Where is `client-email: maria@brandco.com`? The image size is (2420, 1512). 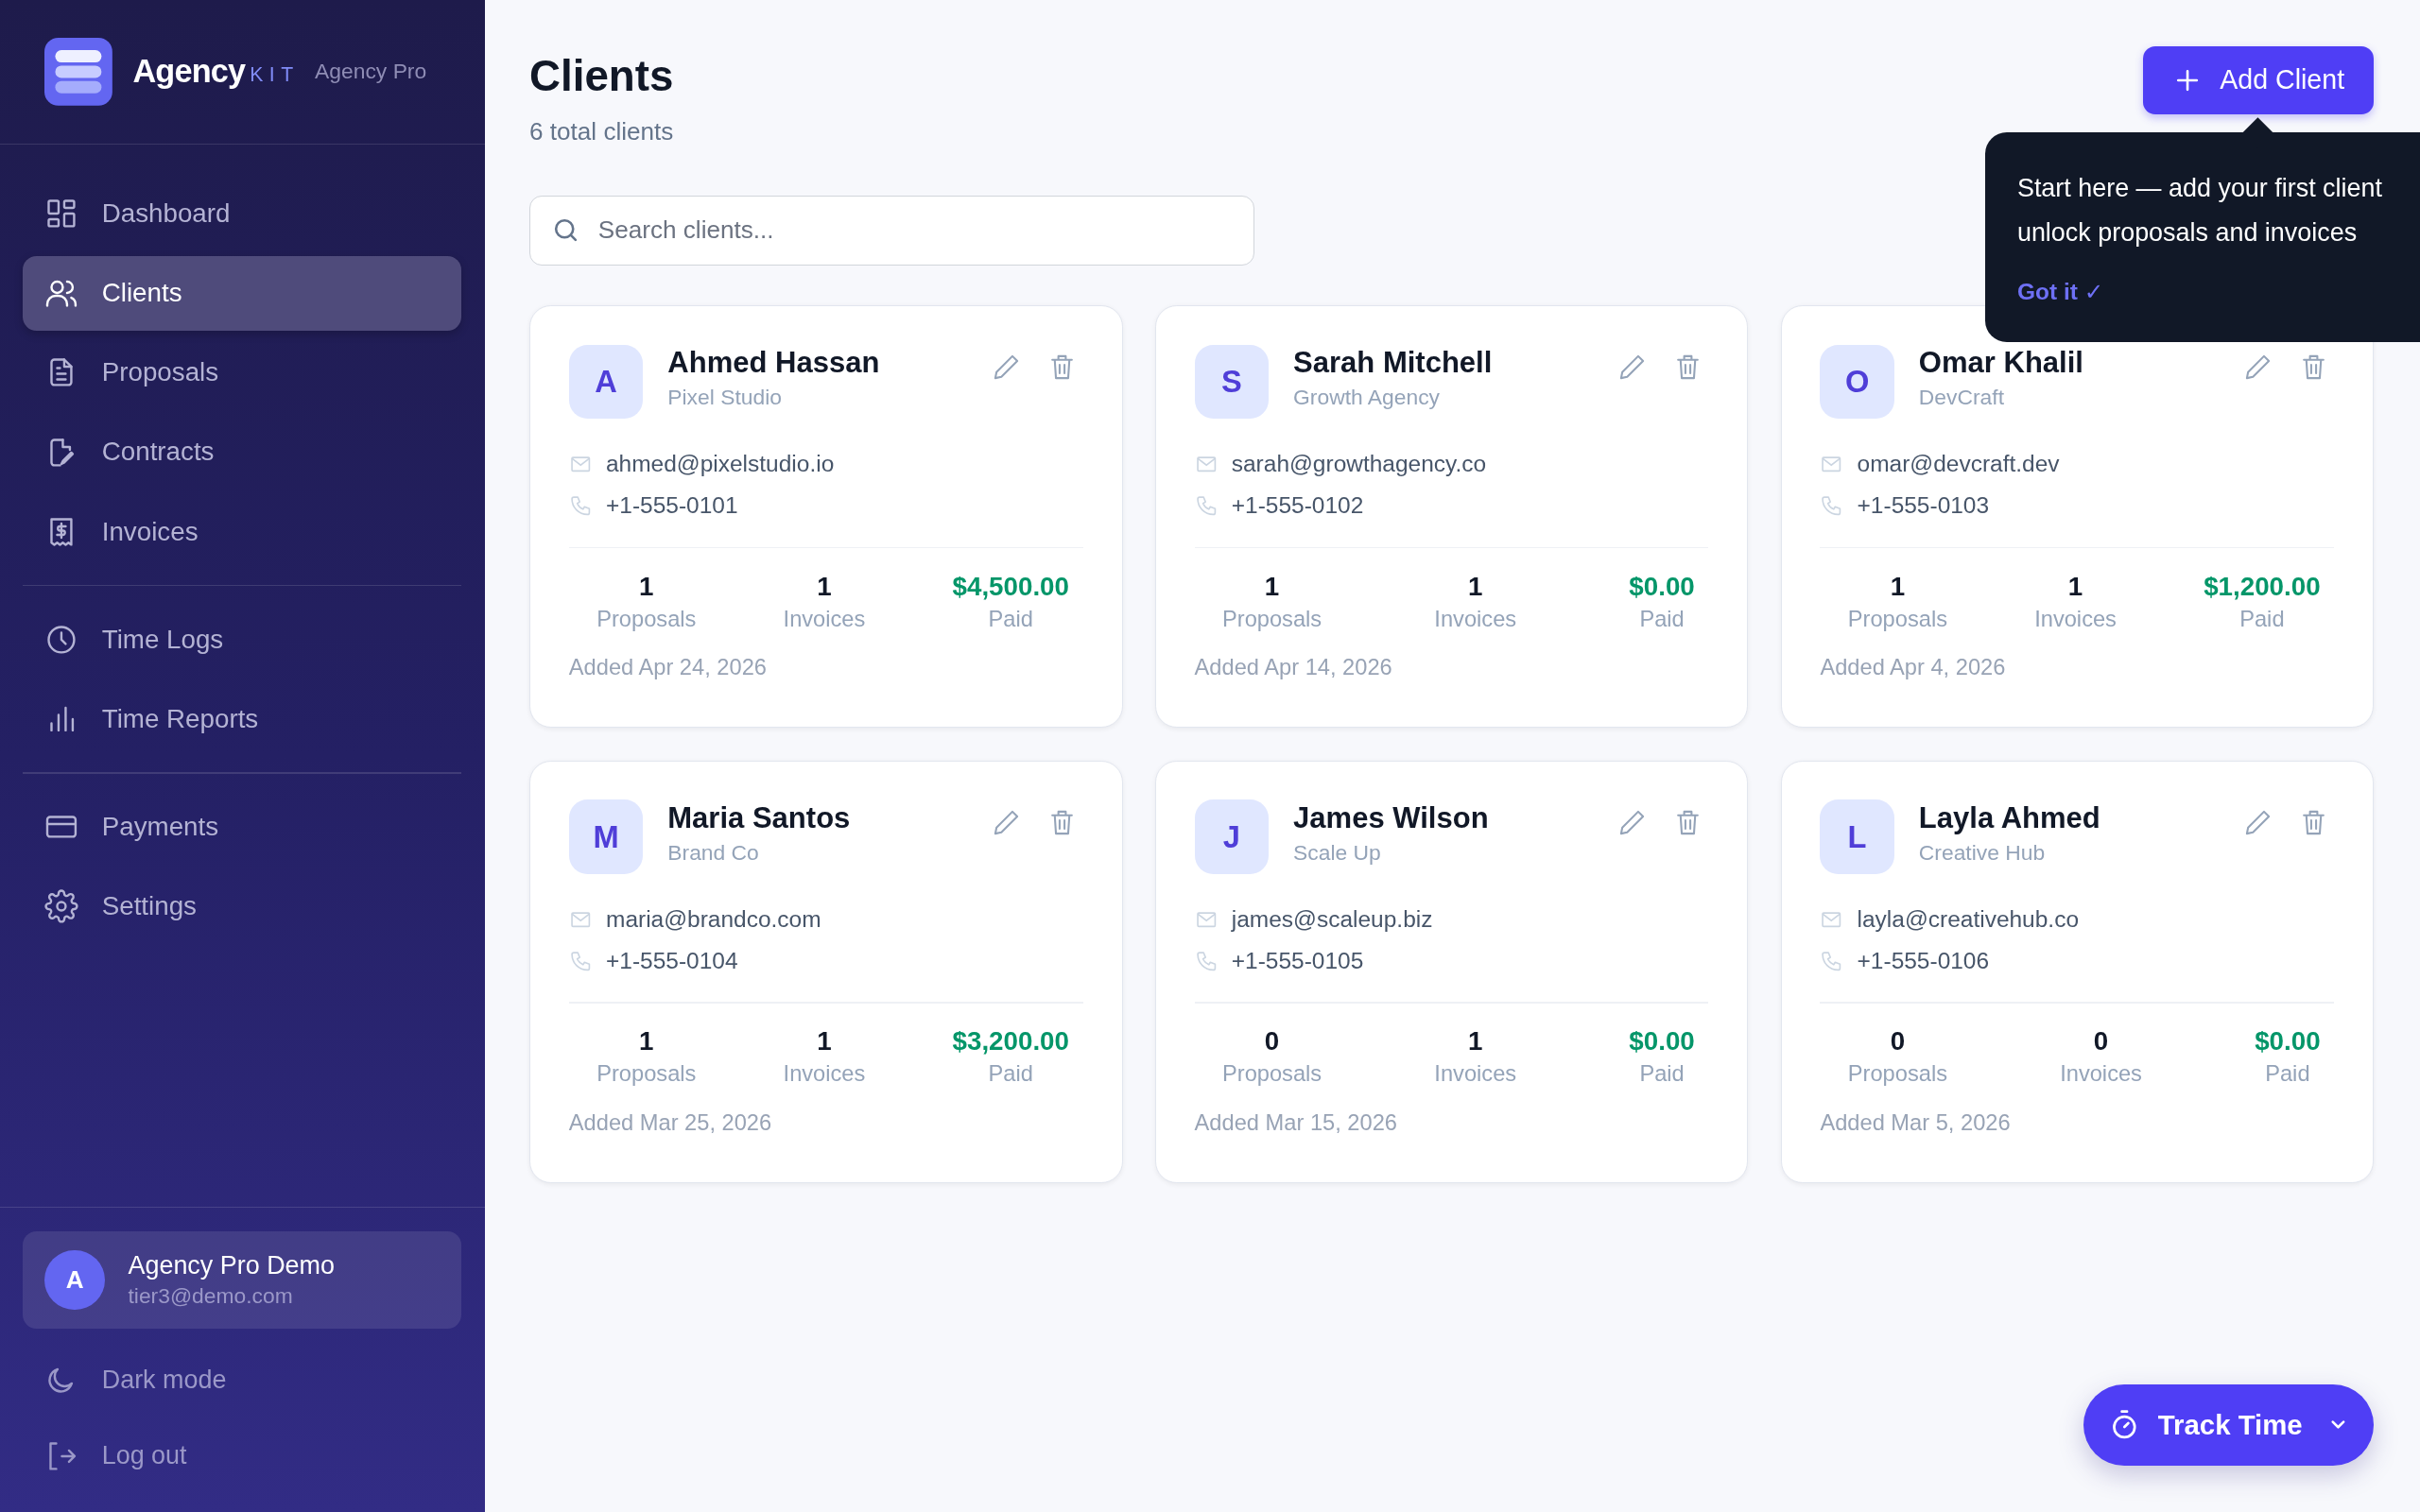
client-email: maria@brandco.com is located at coordinates (713, 919).